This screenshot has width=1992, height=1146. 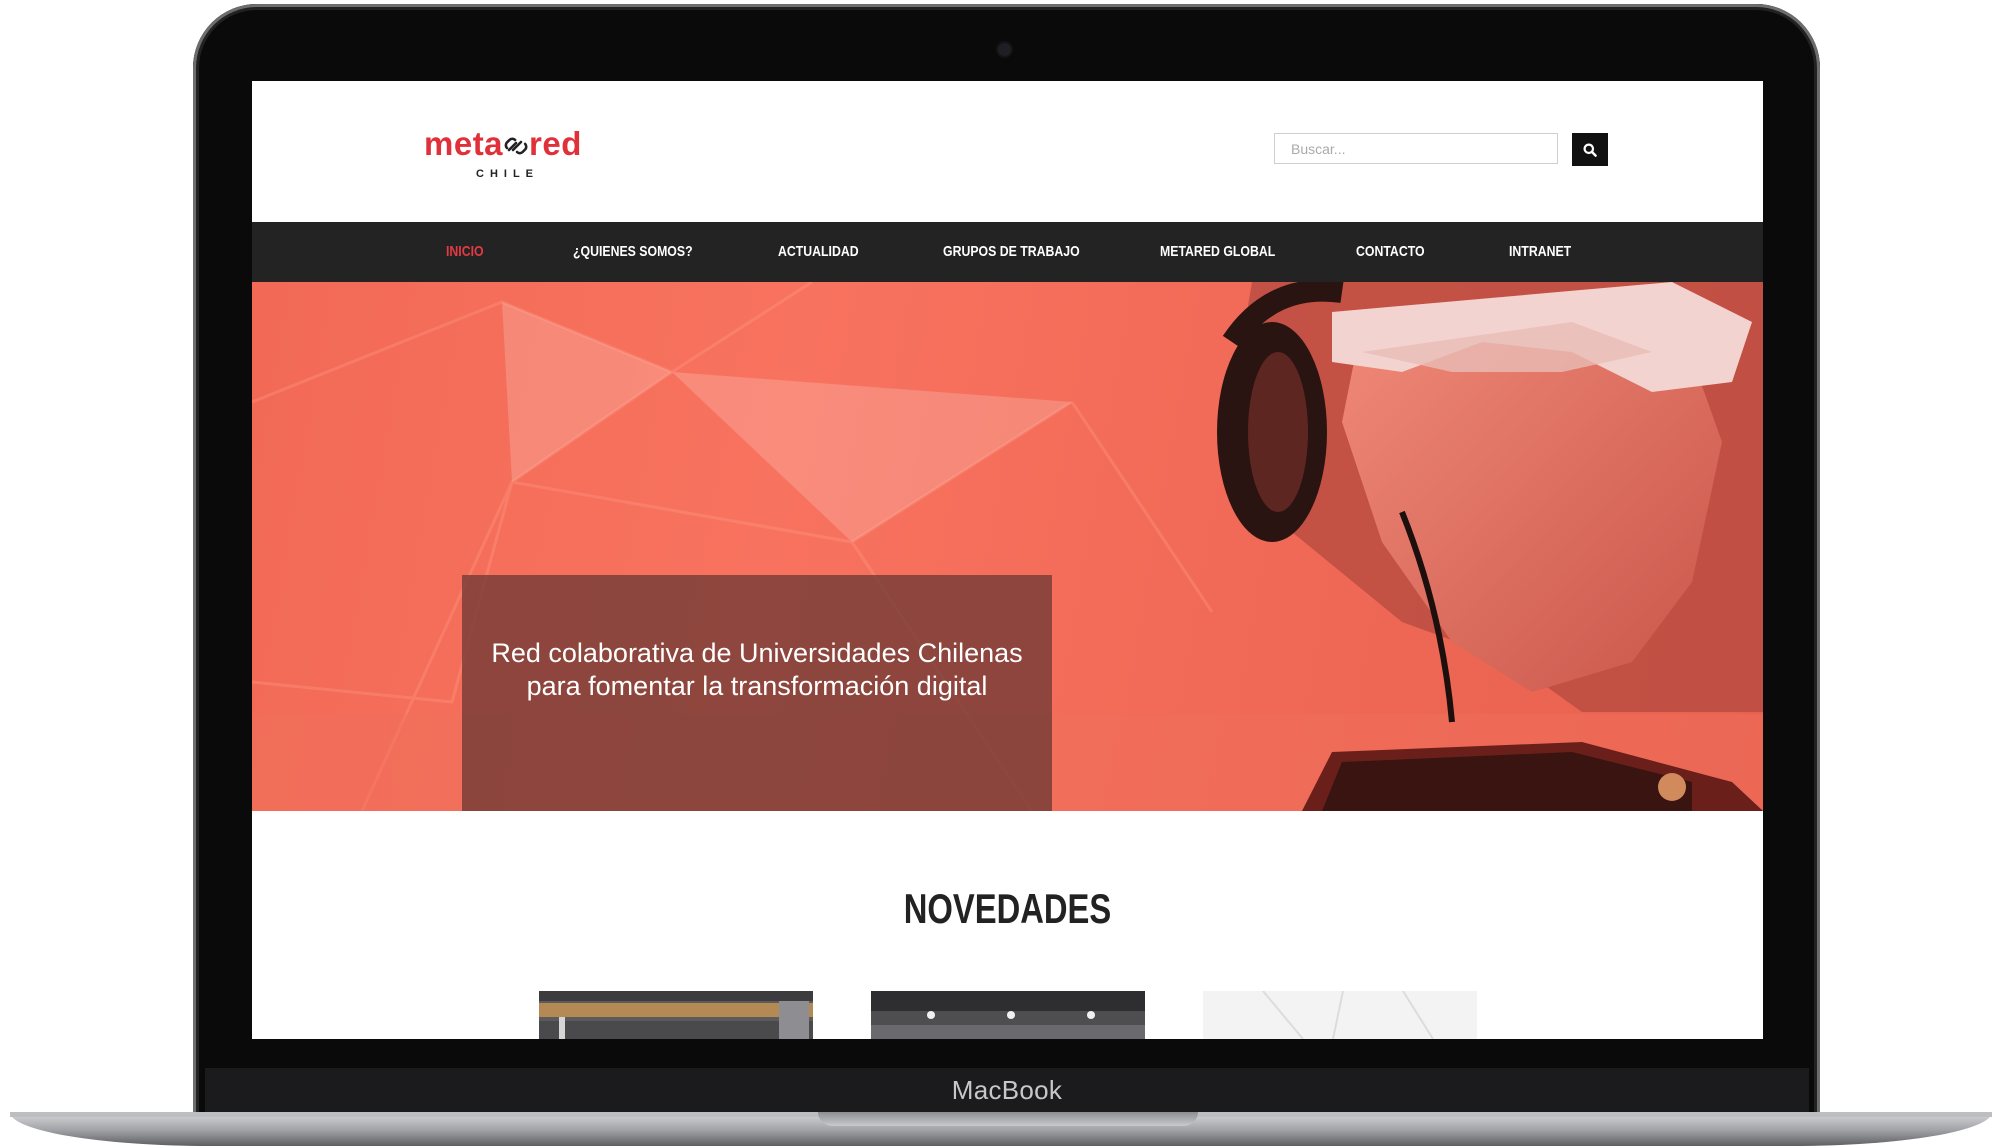 I want to click on site-header: meta red CHILE, so click(x=1007, y=151).